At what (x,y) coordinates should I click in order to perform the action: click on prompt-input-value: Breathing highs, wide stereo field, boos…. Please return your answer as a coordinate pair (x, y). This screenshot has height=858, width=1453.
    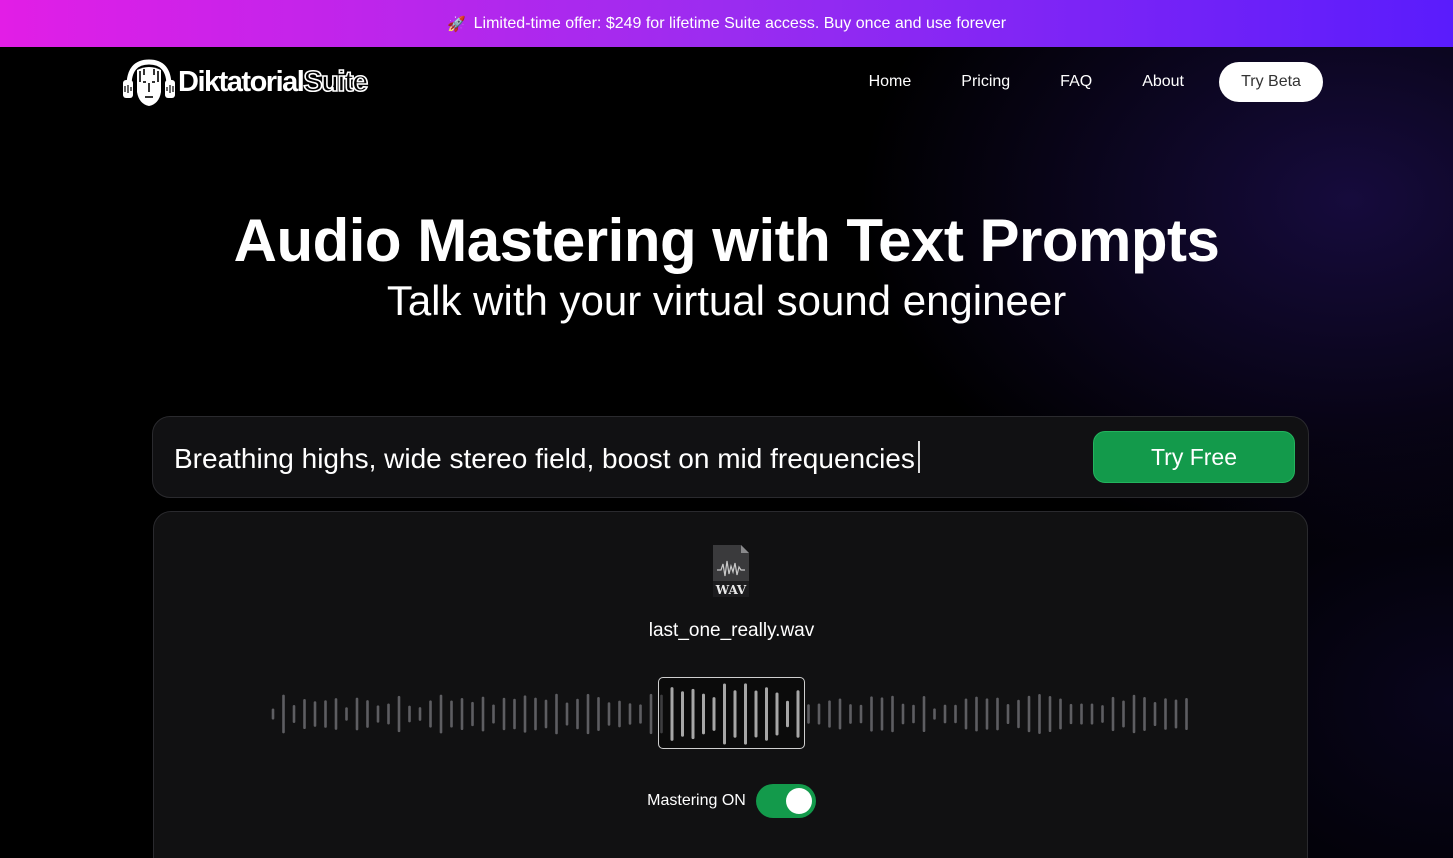
    Looking at the image, I should click on (544, 458).